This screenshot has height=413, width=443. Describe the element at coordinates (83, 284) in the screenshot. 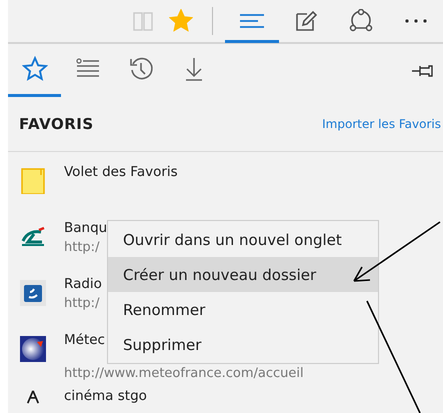

I see `favorite-title: Radio` at that location.